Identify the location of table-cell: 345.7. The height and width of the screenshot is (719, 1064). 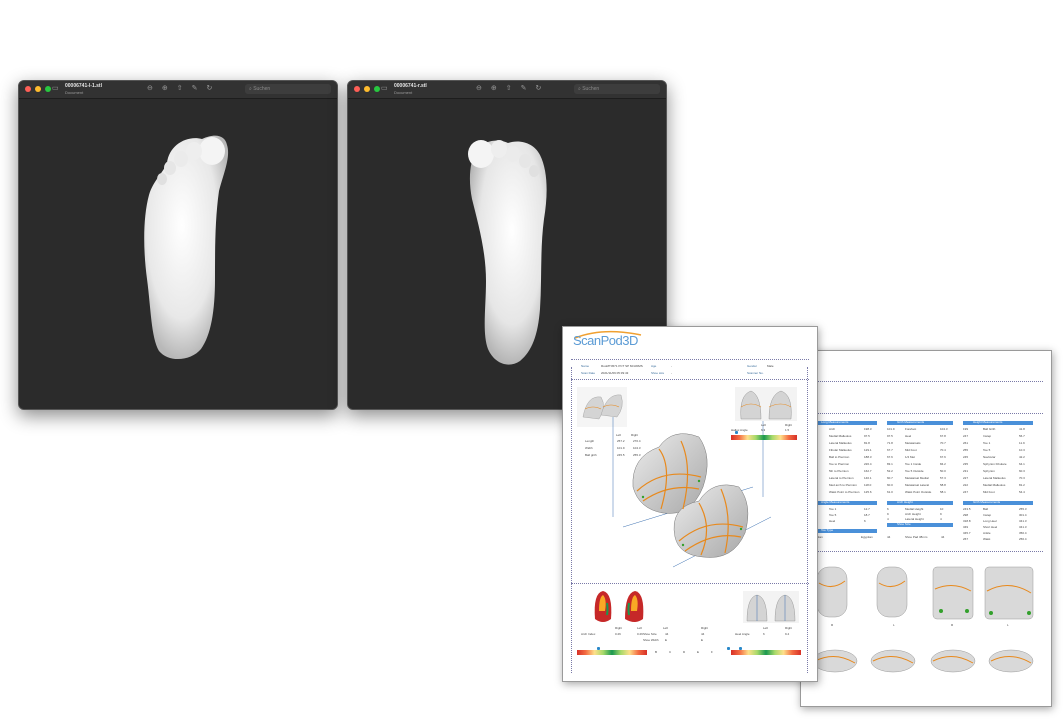
(967, 533).